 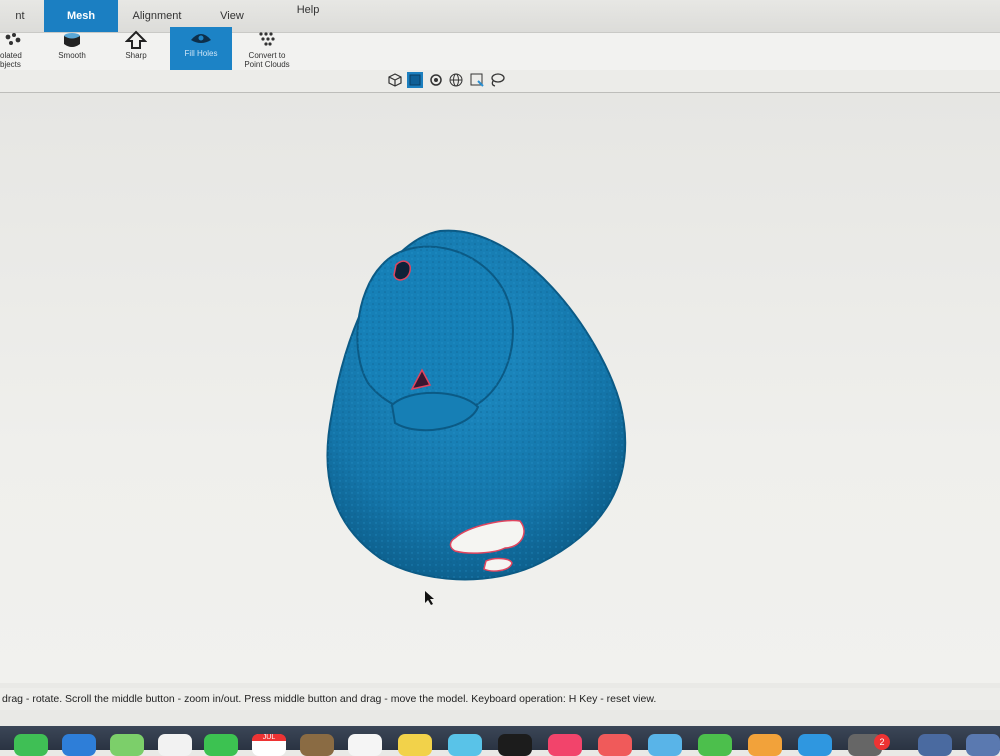 I want to click on view-toolbar, so click(x=500, y=81).